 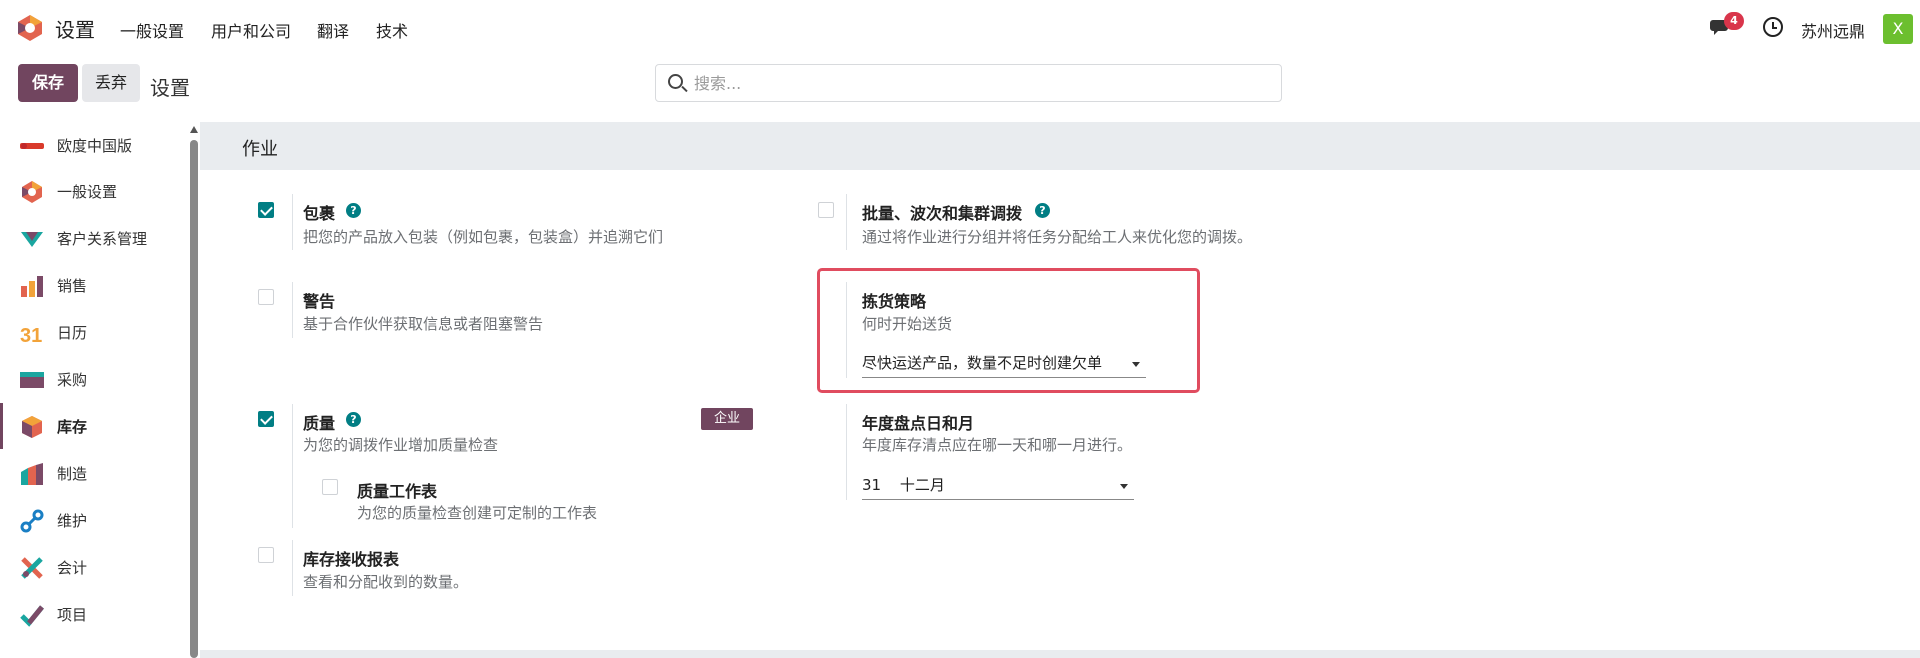 What do you see at coordinates (32, 427) in the screenshot?
I see `inventory-icon` at bounding box center [32, 427].